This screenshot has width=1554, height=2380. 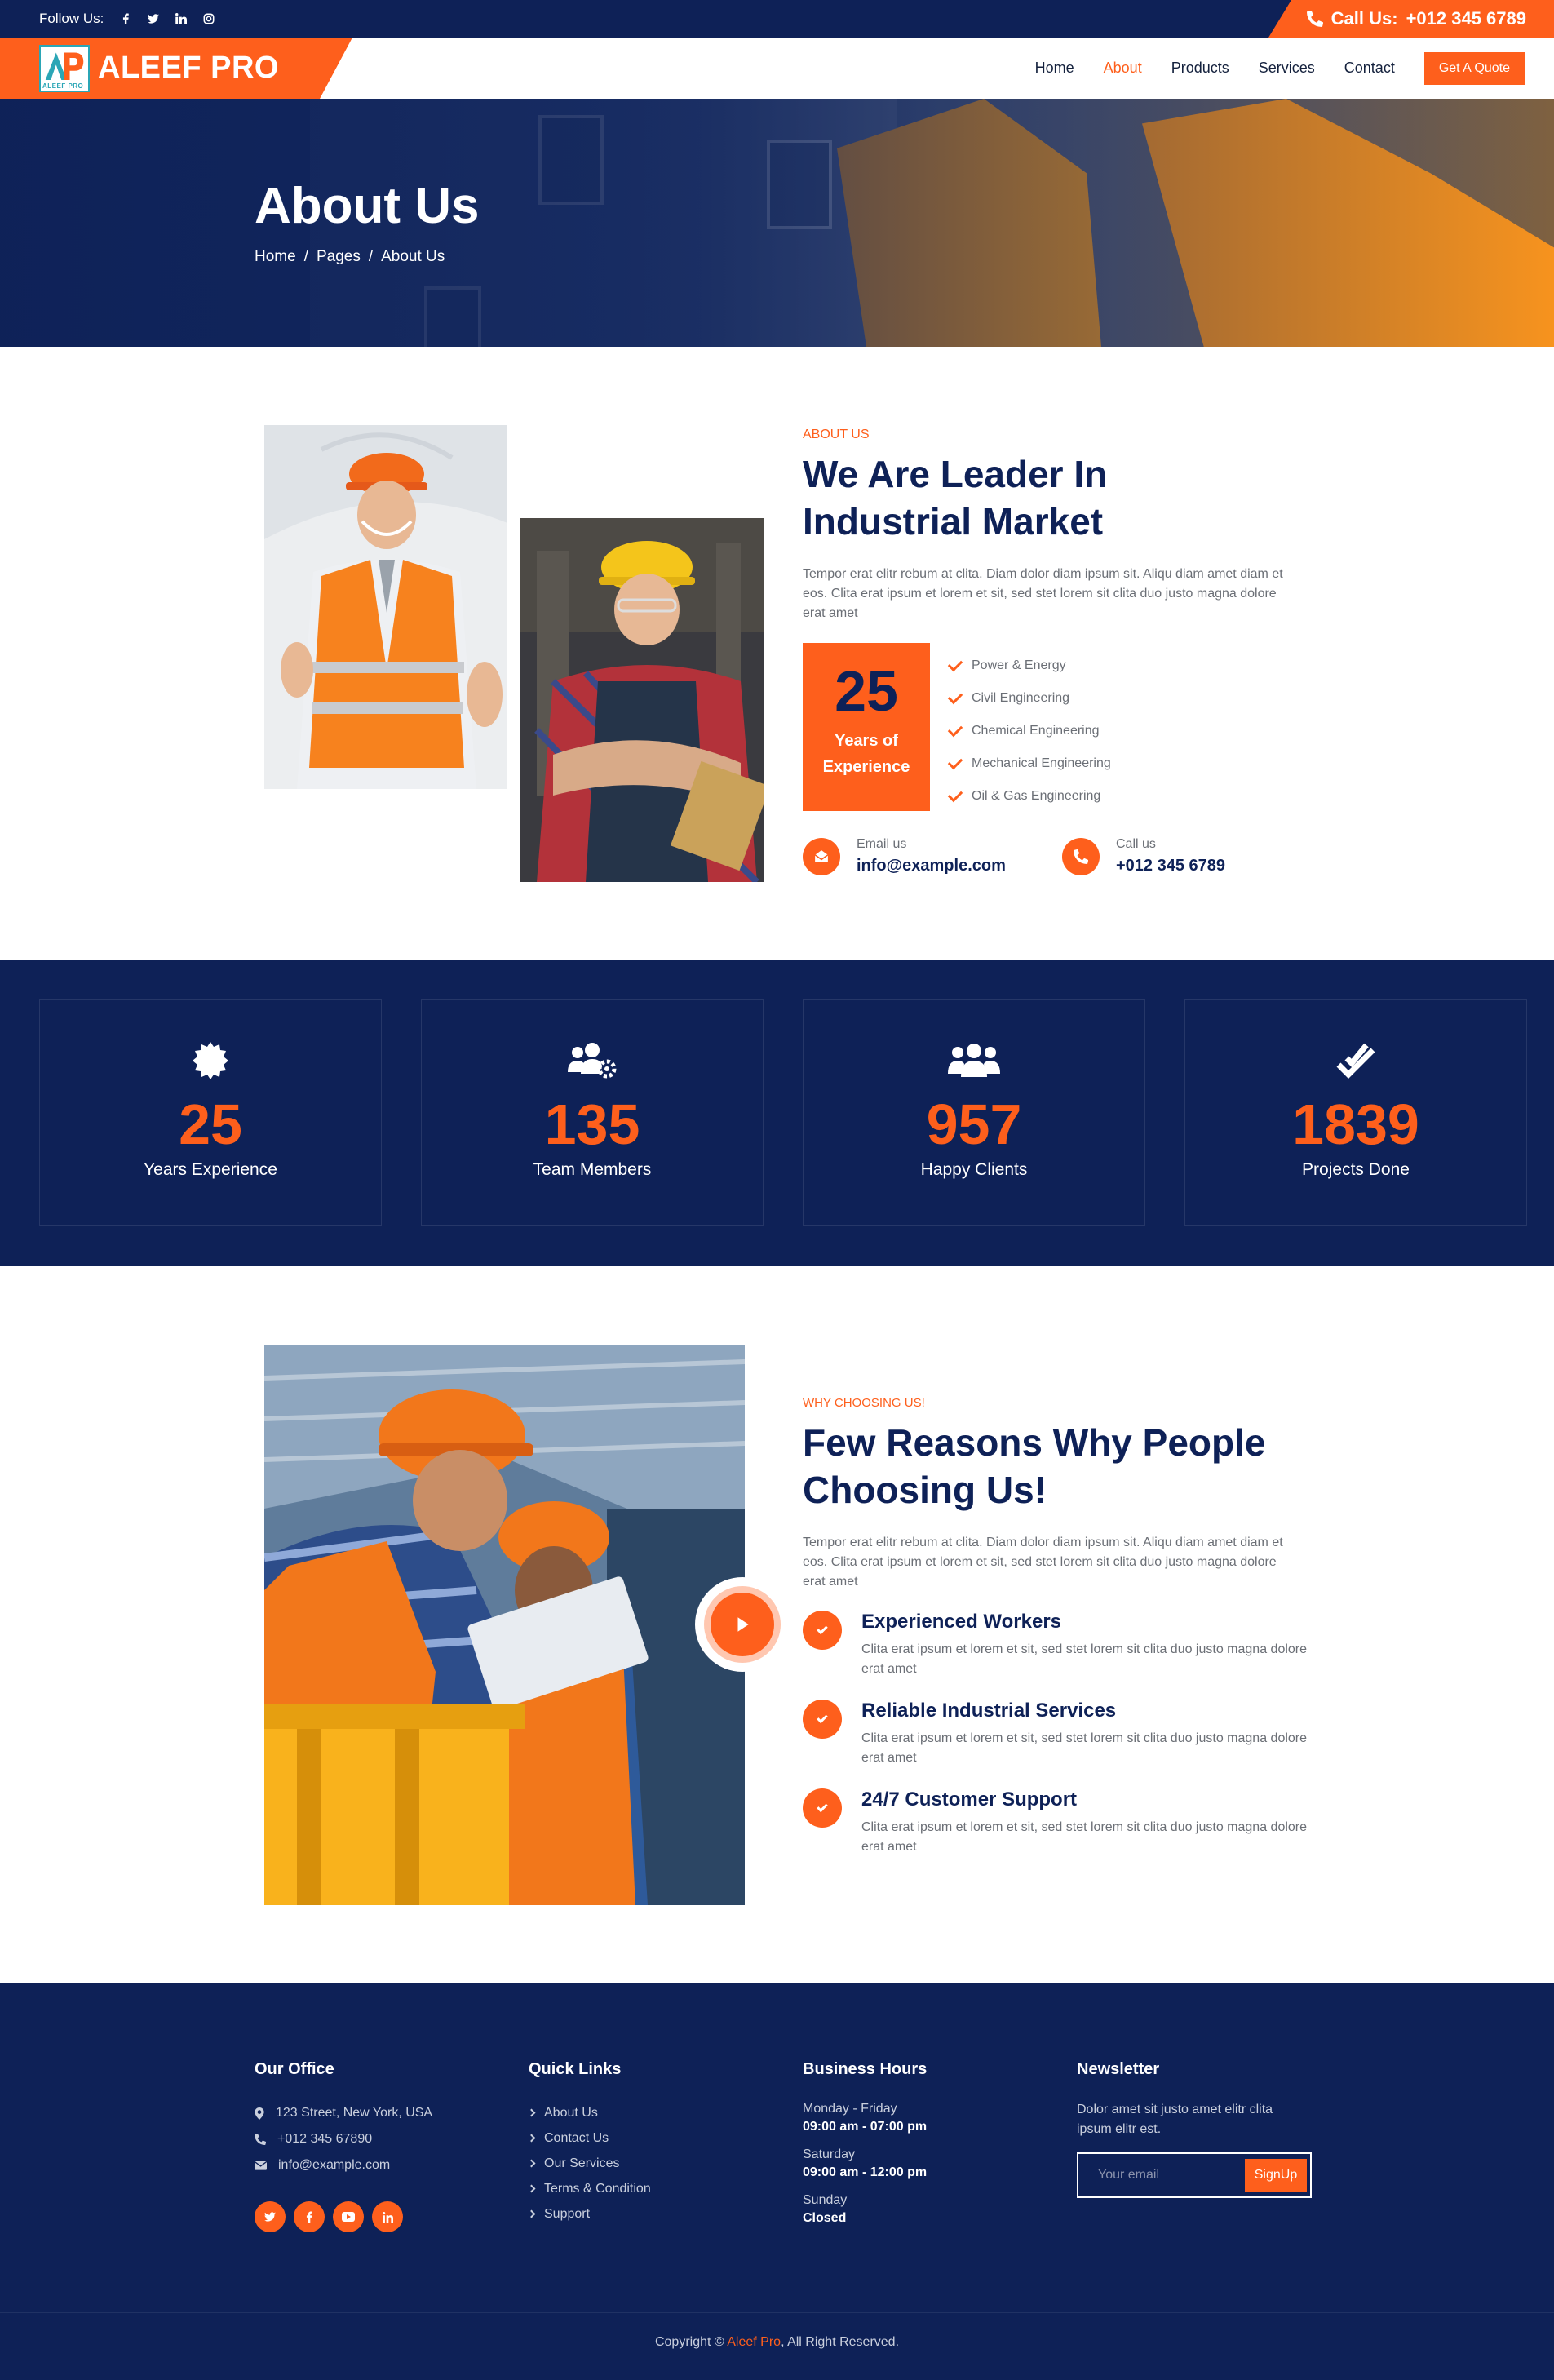 I want to click on breadcrumb-home: Home, so click(x=276, y=257).